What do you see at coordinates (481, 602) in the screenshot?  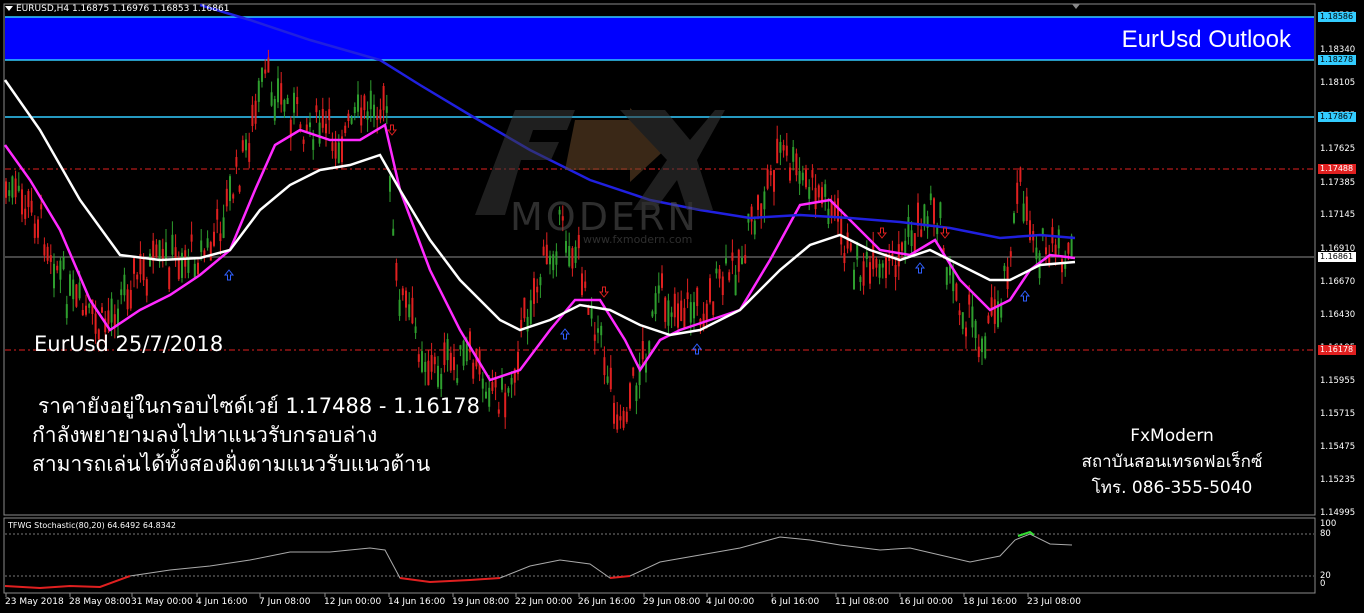 I see `time-tick-label: 19 Jun 08:00` at bounding box center [481, 602].